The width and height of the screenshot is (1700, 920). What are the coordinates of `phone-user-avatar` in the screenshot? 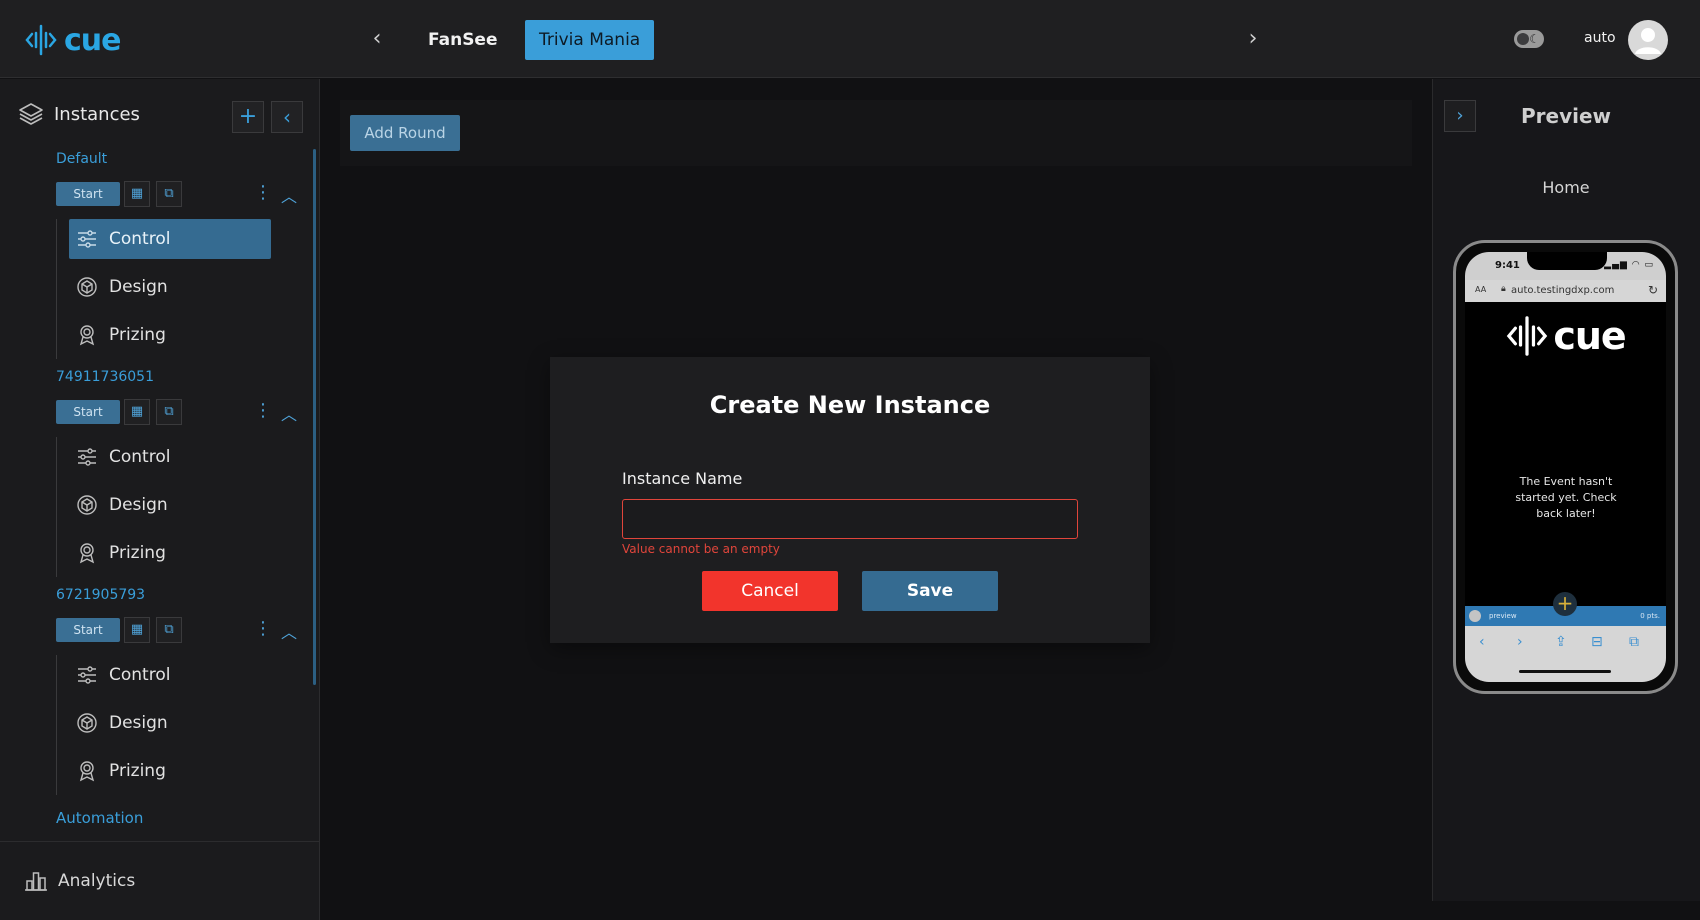 It's located at (1475, 616).